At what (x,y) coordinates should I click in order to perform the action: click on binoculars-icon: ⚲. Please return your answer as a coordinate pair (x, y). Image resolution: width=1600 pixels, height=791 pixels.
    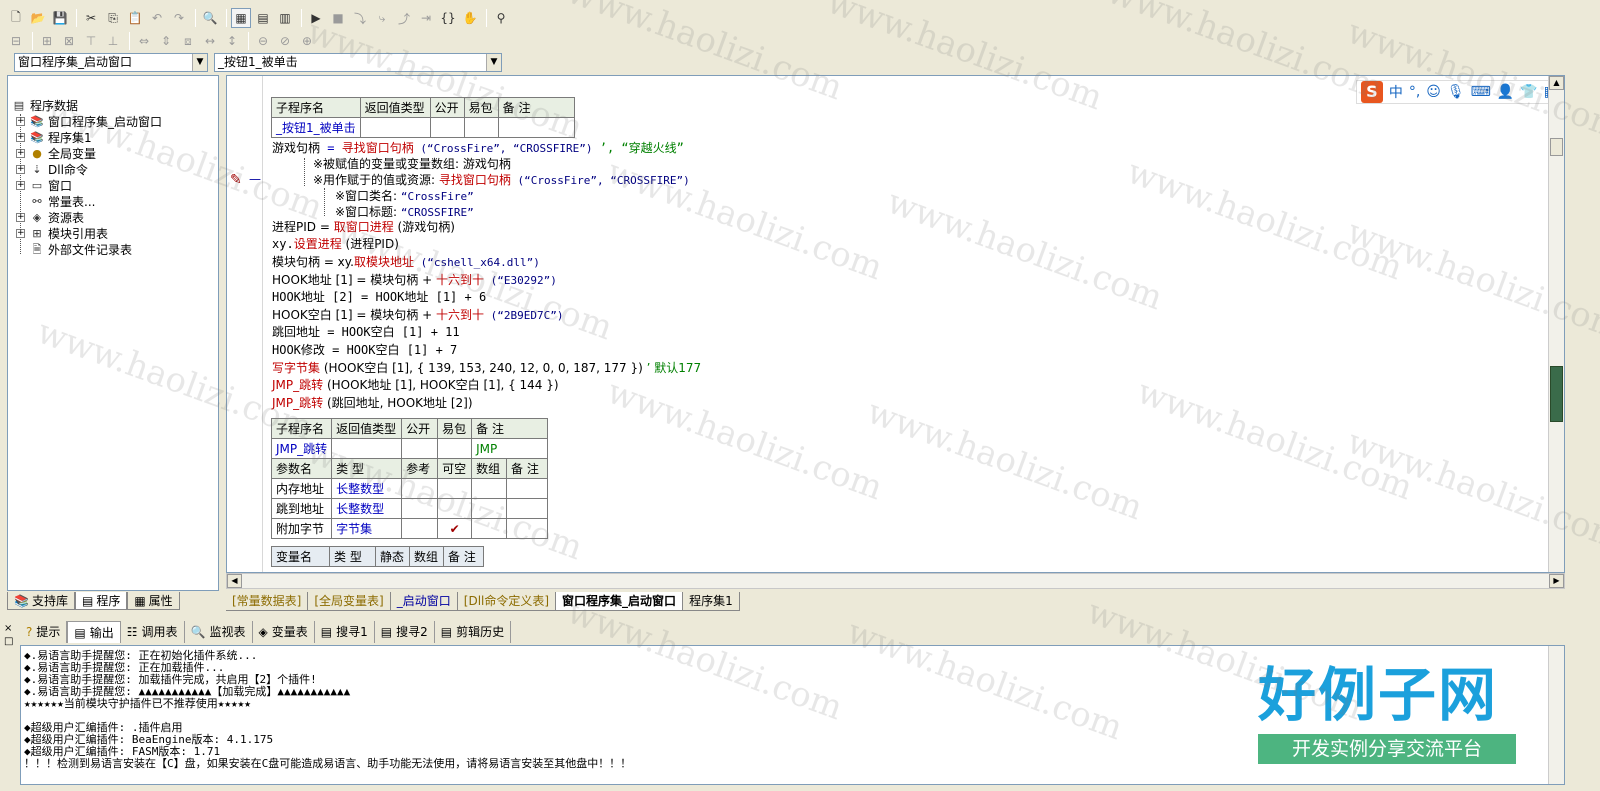
    Looking at the image, I should click on (501, 18).